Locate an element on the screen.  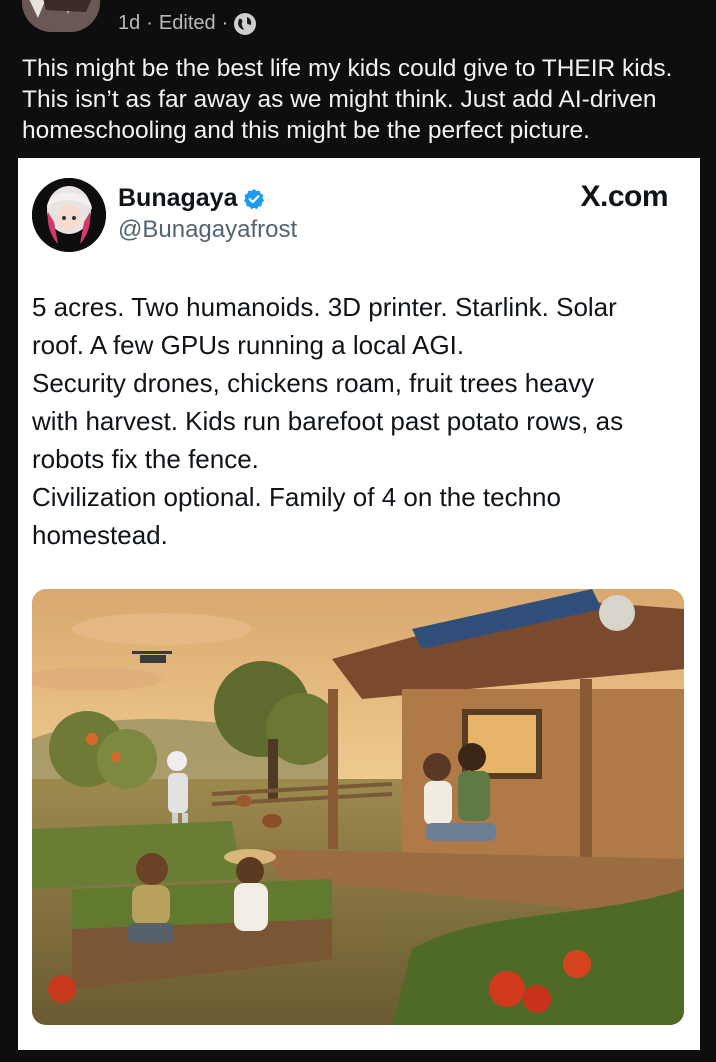
tweet-author-name-row: Bunagaya is located at coordinates (191, 198).